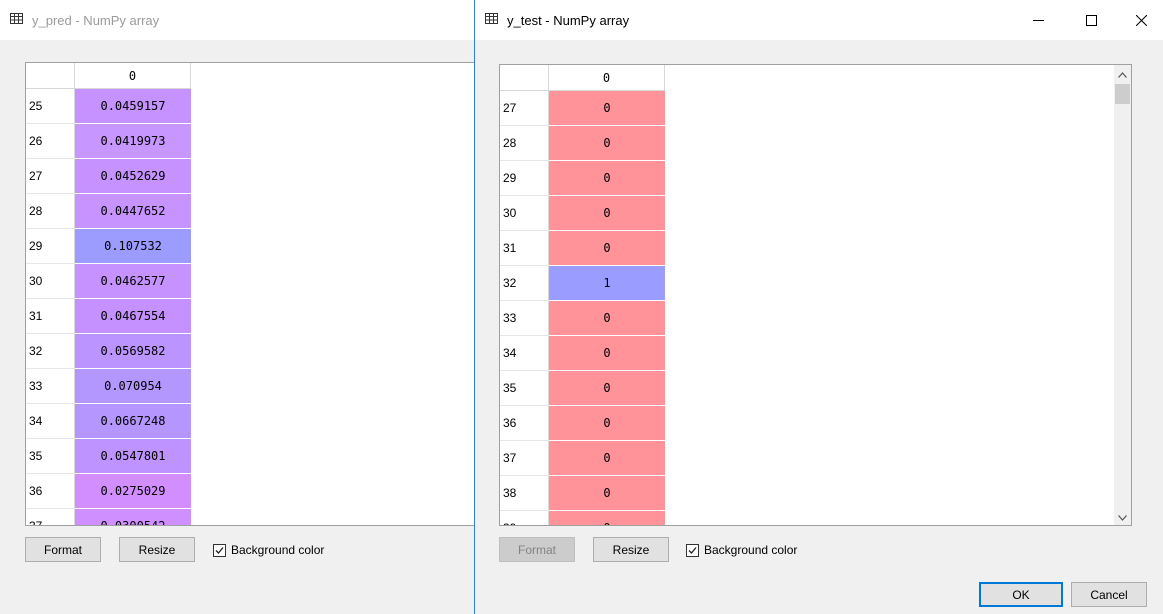 The height and width of the screenshot is (614, 1163). I want to click on table-row: 31 0, so click(582, 248).